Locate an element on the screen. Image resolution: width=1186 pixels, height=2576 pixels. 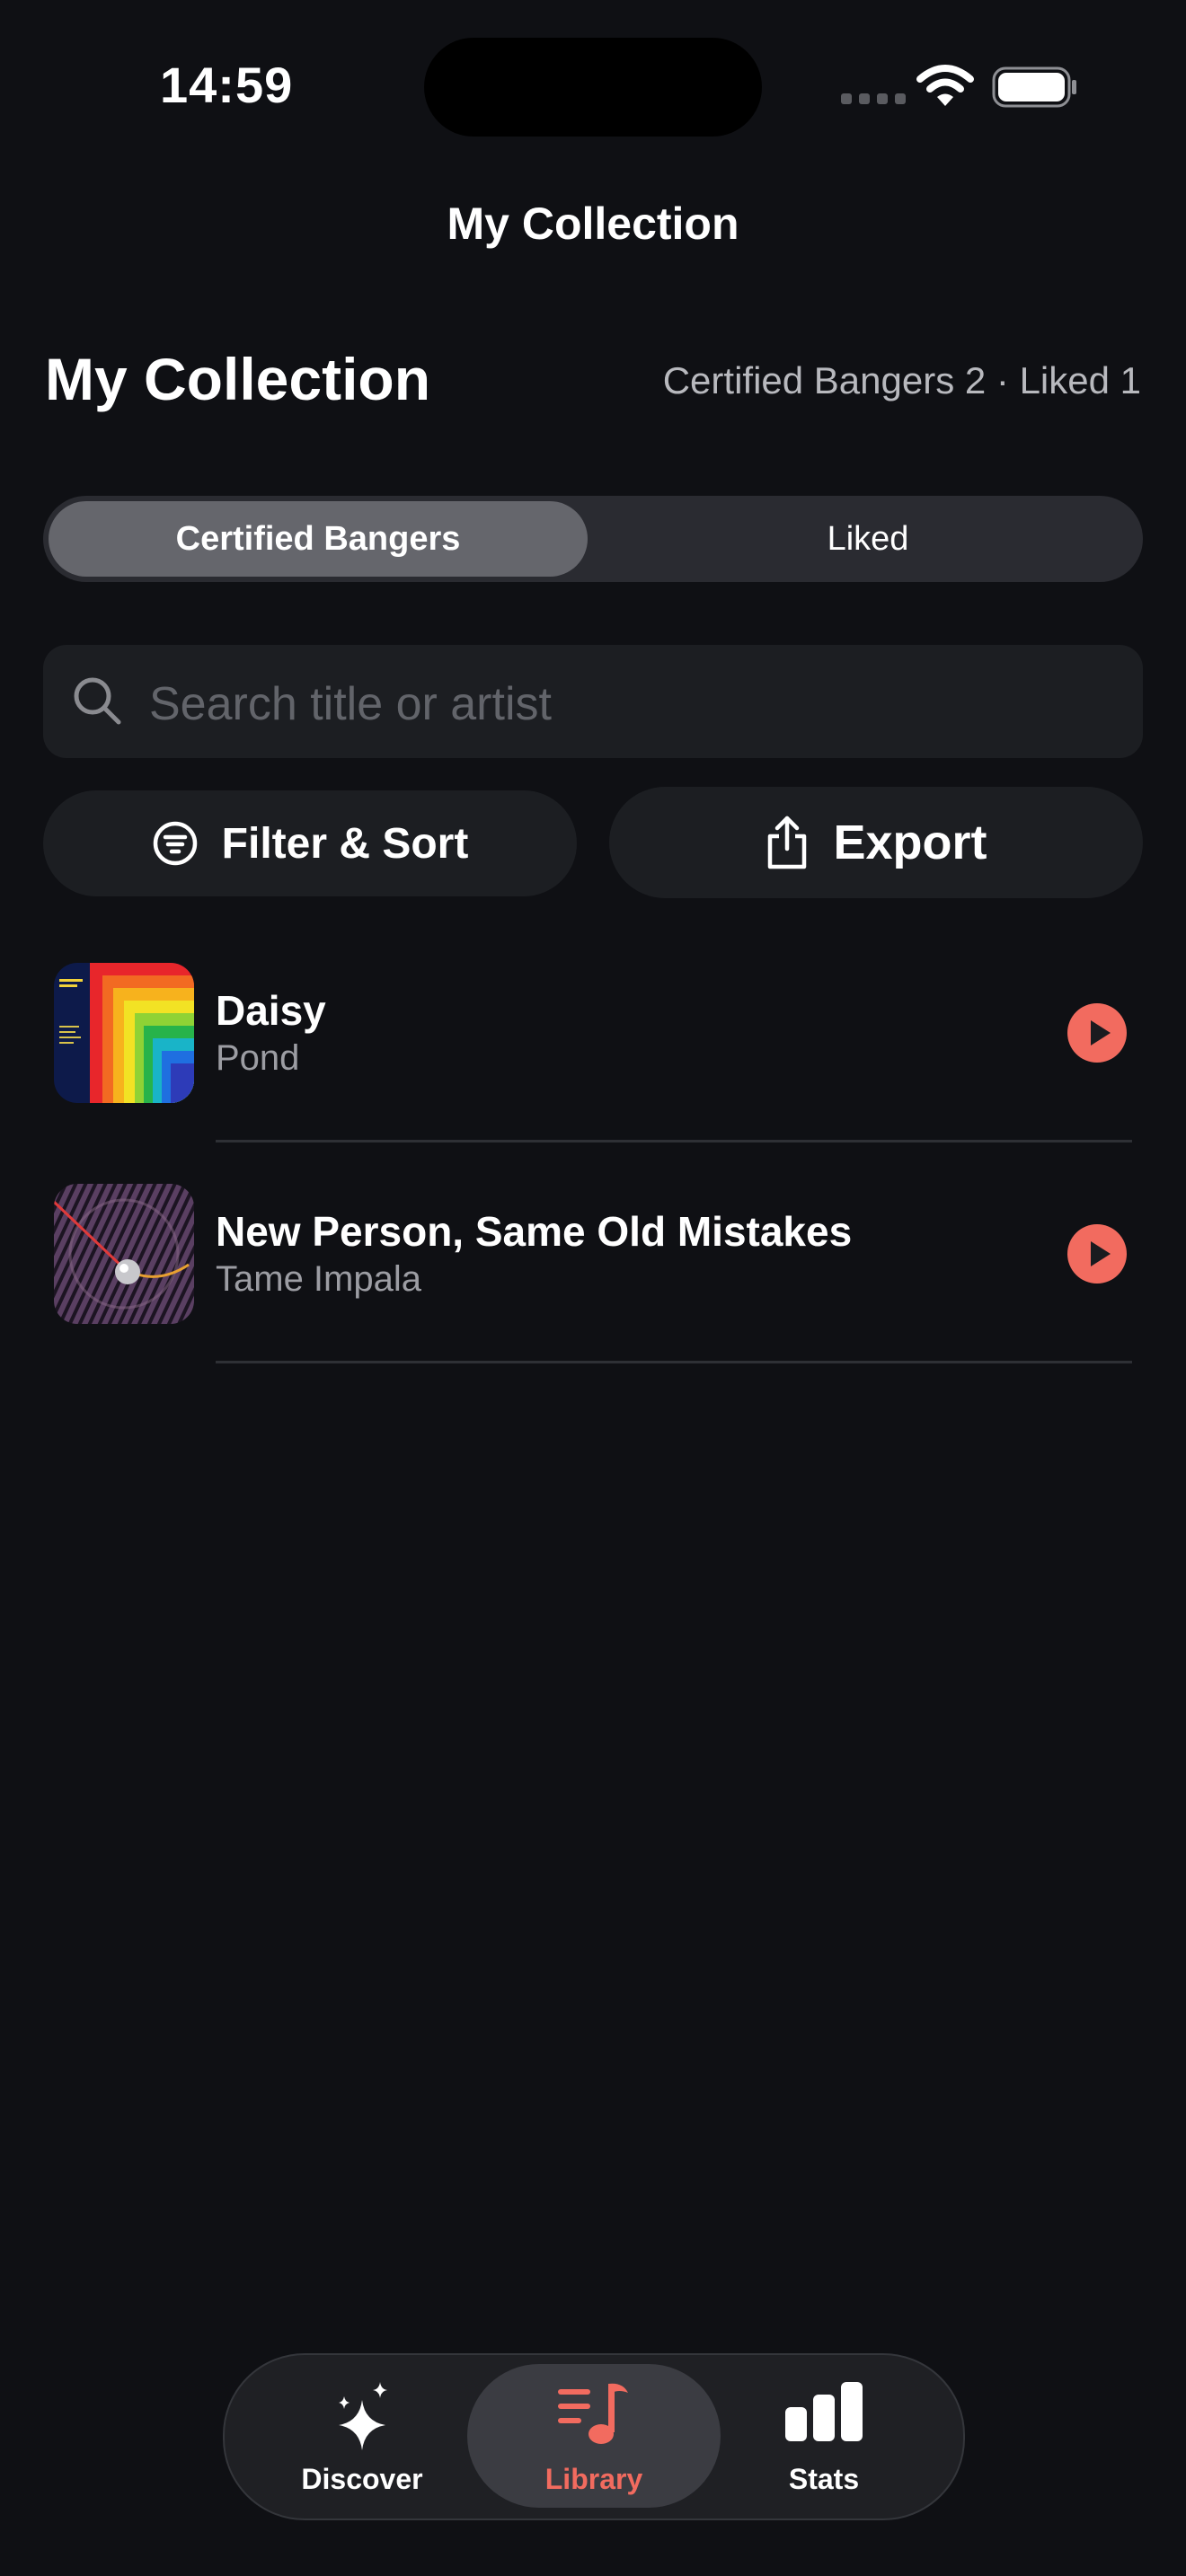
album-art-currents is located at coordinates (124, 1254).